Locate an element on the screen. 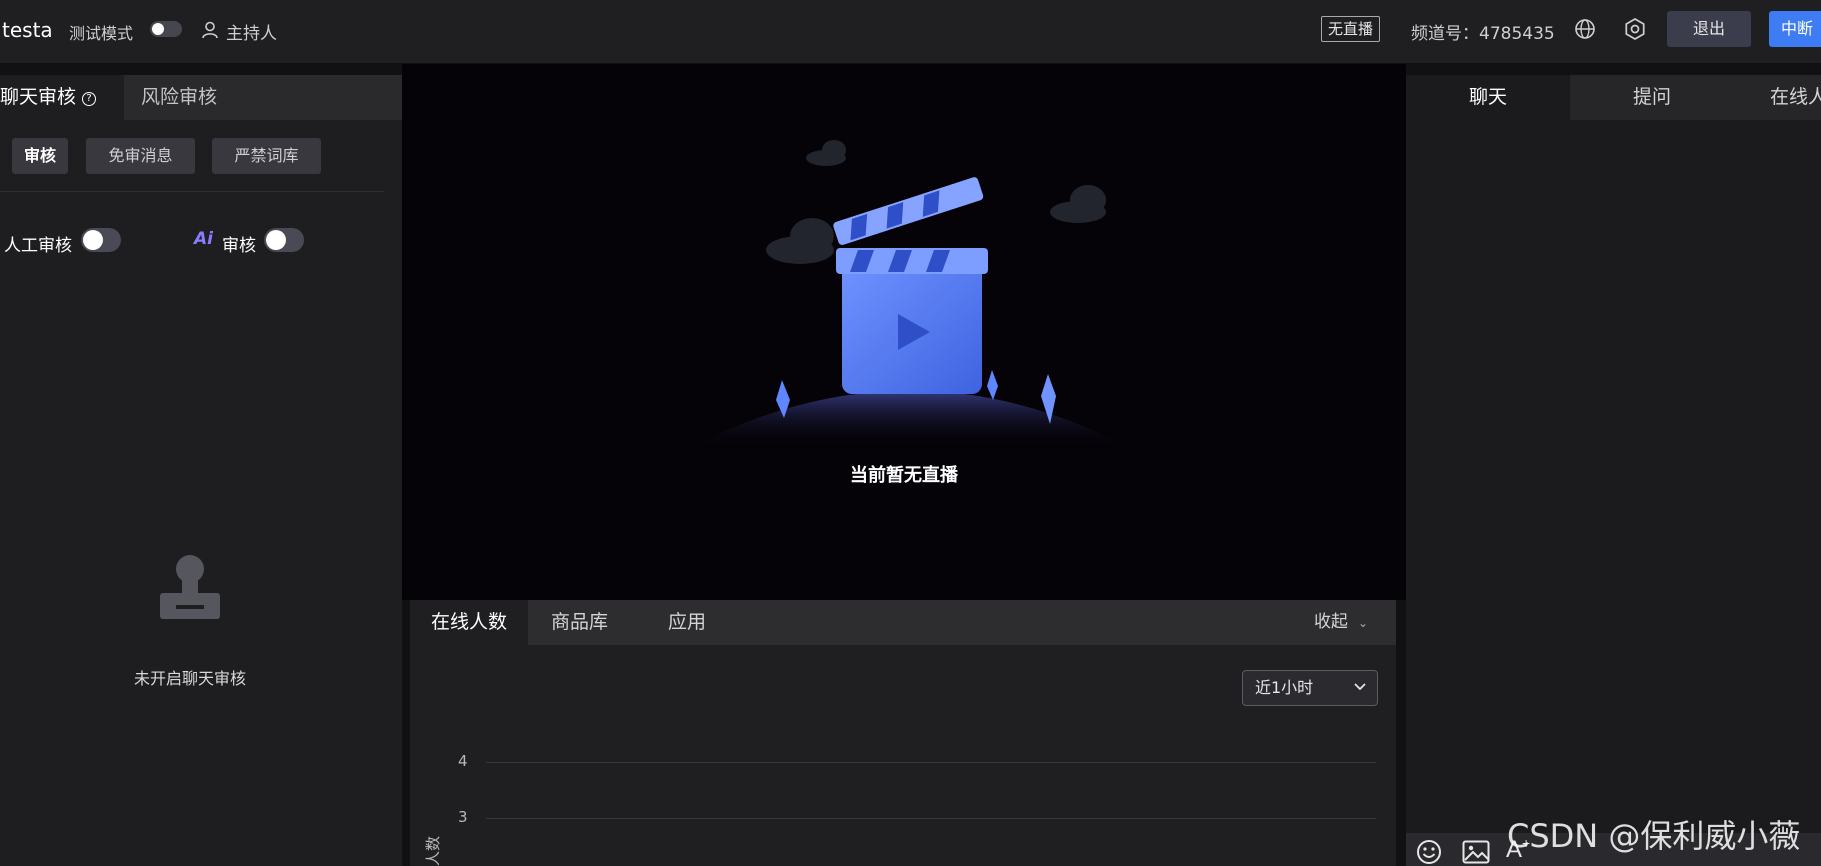 The height and width of the screenshot is (866, 1821). logout-button: 退出 is located at coordinates (1709, 29).